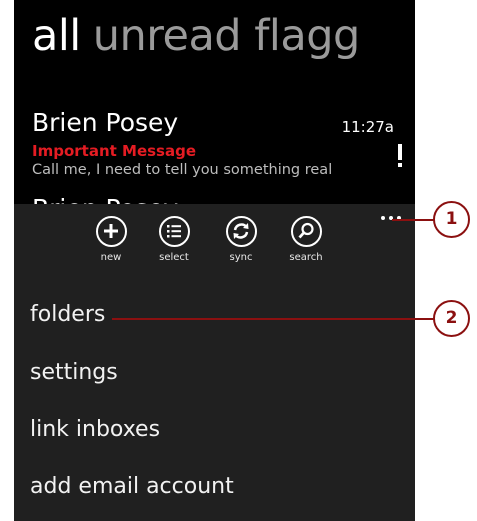 Image resolution: width=477 pixels, height=521 pixels. Describe the element at coordinates (367, 127) in the screenshot. I see `message-time: 11:27a` at that location.